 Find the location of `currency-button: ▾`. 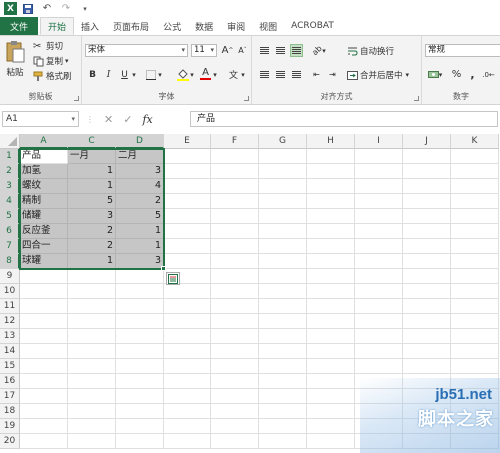

currency-button: ▾ is located at coordinates (435, 74).